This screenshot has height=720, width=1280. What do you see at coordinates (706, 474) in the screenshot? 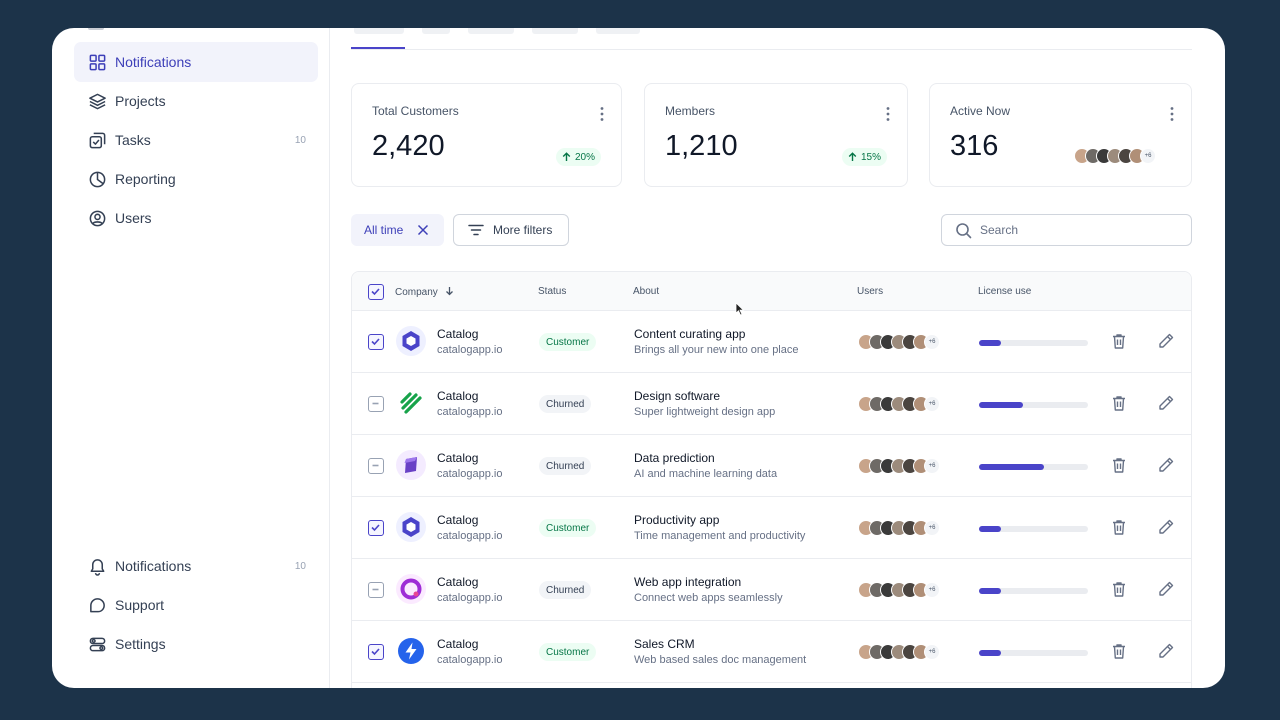
I see `about-subtitle: AI and machine learning data` at bounding box center [706, 474].